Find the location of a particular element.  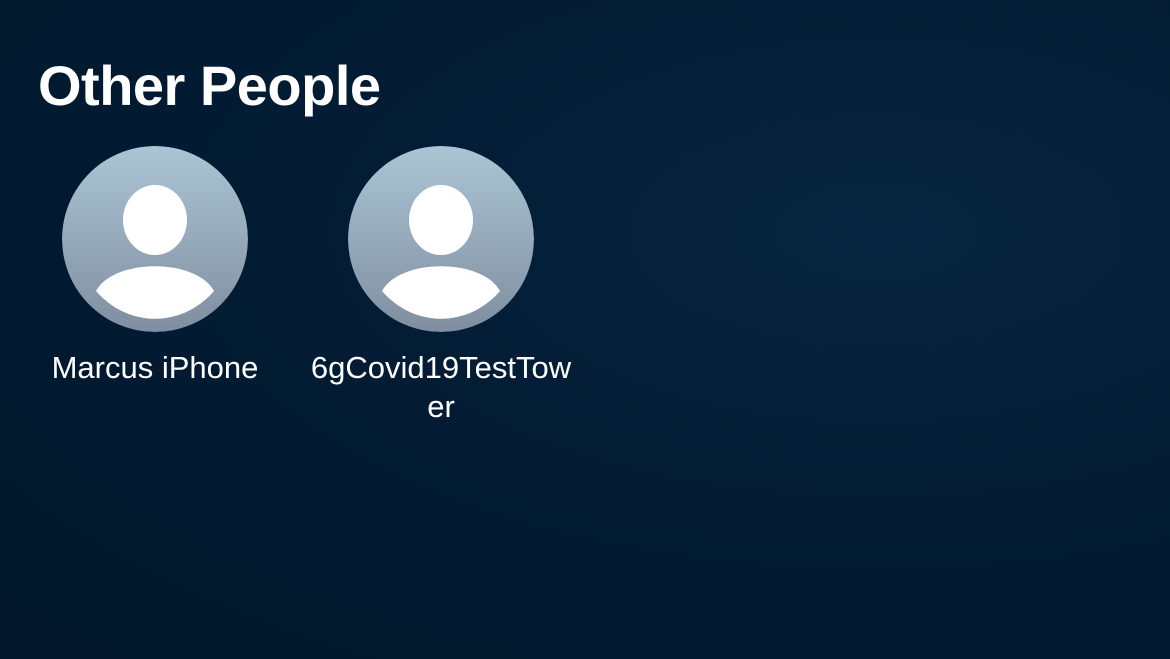

person-item-6gcovid19testtower: 6gCovid19TestTower is located at coordinates (441, 286).